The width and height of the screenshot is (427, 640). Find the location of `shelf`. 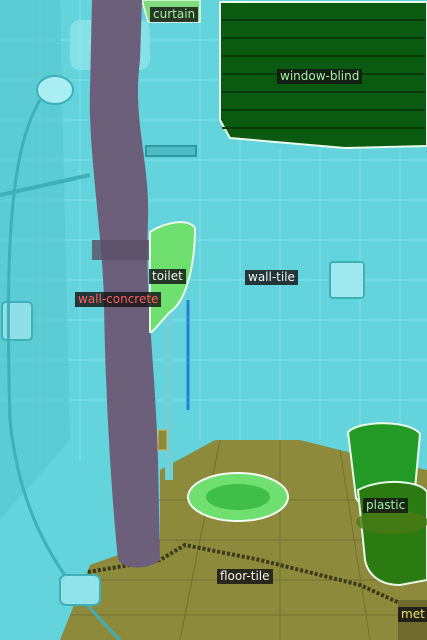

shelf is located at coordinates (171, 151).